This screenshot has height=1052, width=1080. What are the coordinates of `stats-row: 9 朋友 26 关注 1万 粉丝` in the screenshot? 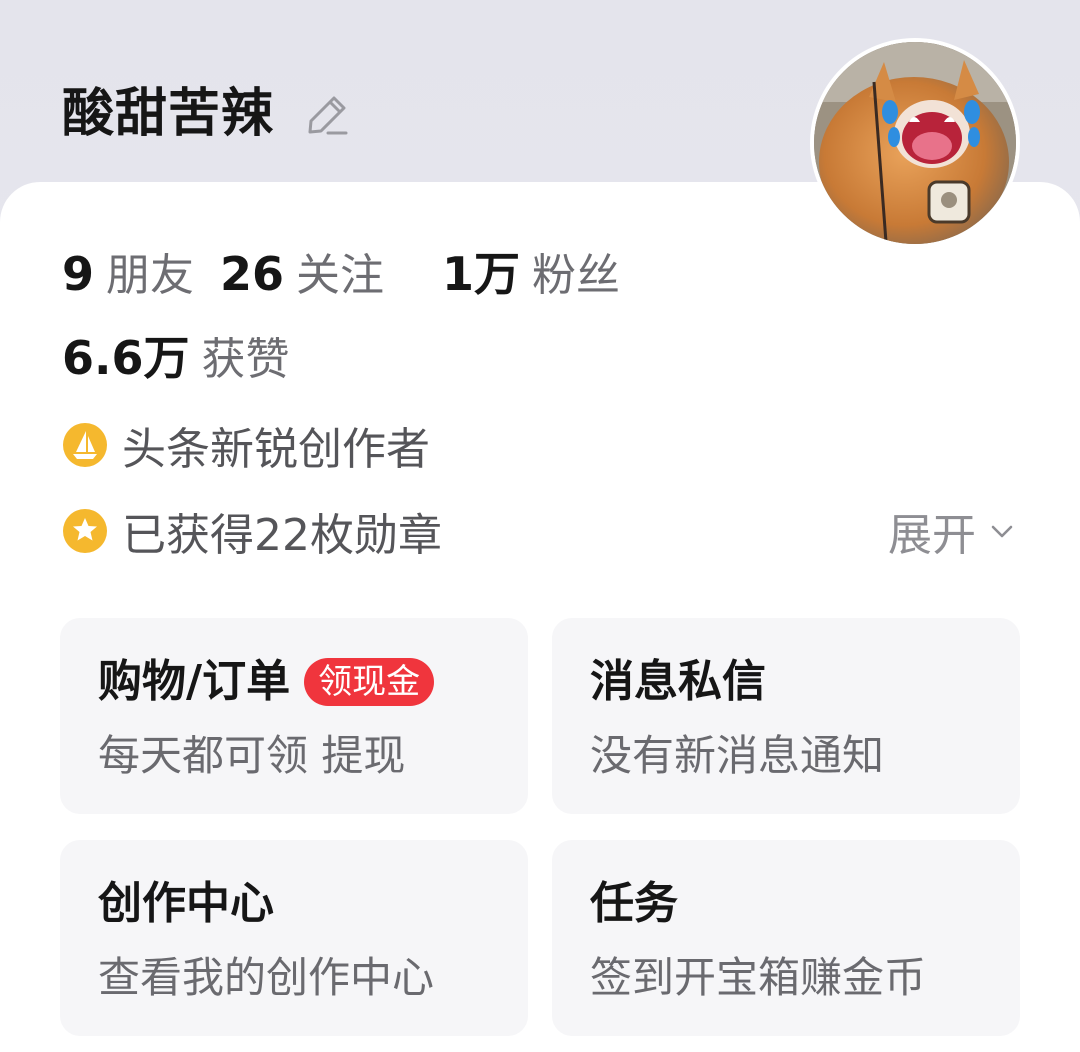 It's located at (341, 270).